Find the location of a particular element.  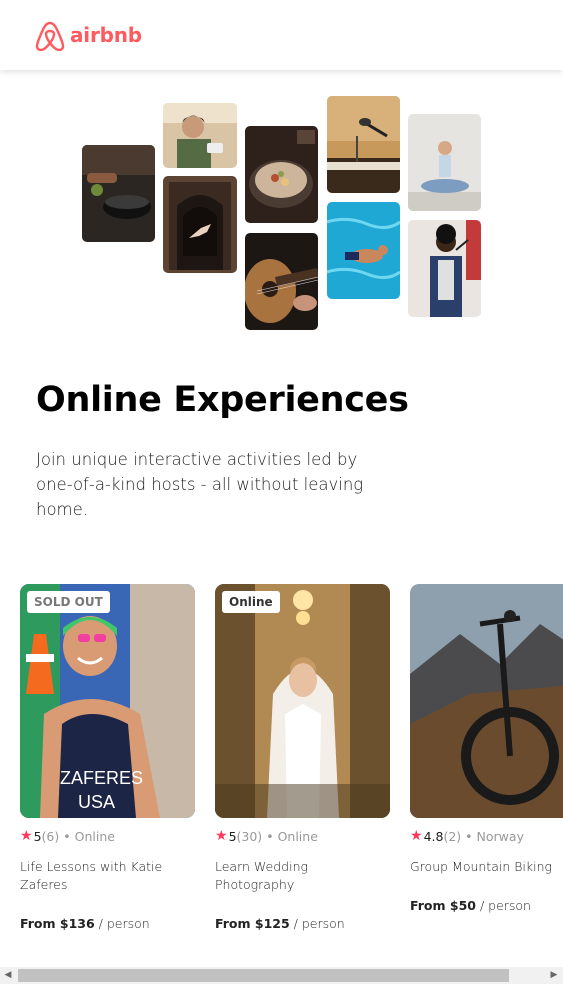

mountain-bike-photo is located at coordinates (486, 701).